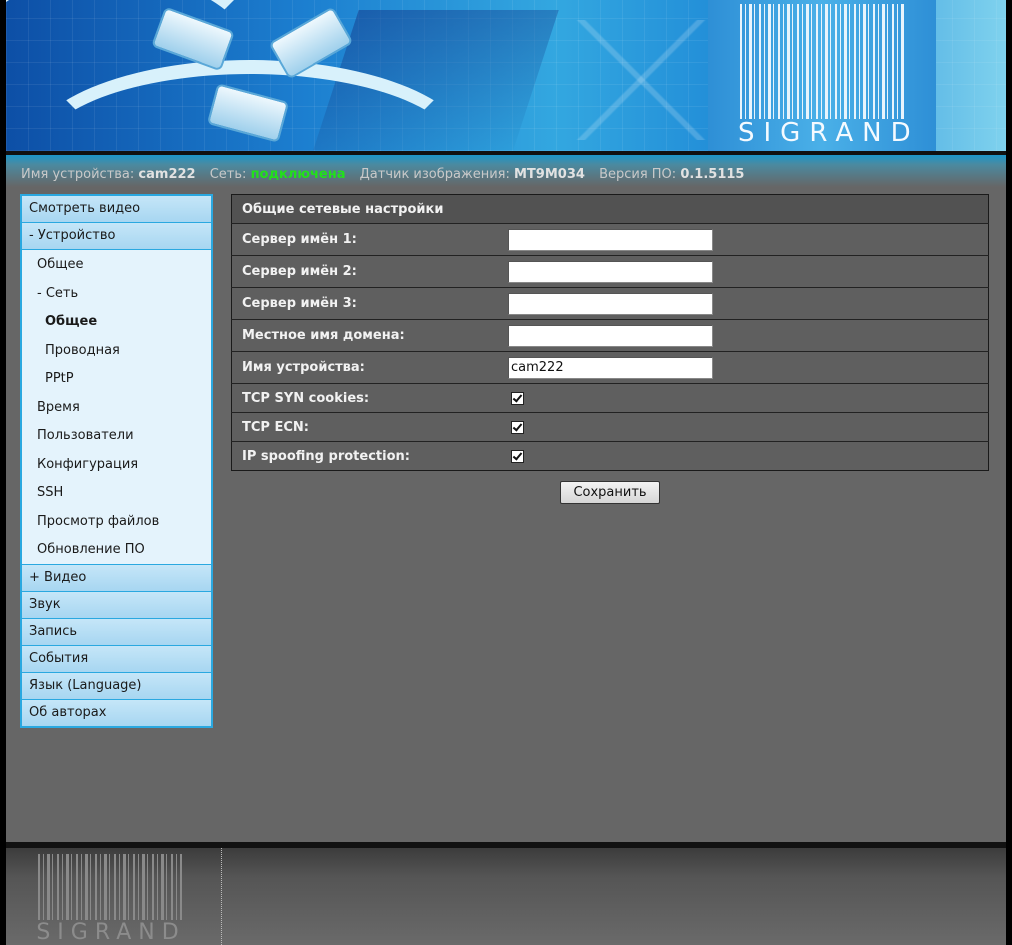 This screenshot has width=1012, height=945. What do you see at coordinates (116, 578) in the screenshot?
I see `nav-video: + Видео` at bounding box center [116, 578].